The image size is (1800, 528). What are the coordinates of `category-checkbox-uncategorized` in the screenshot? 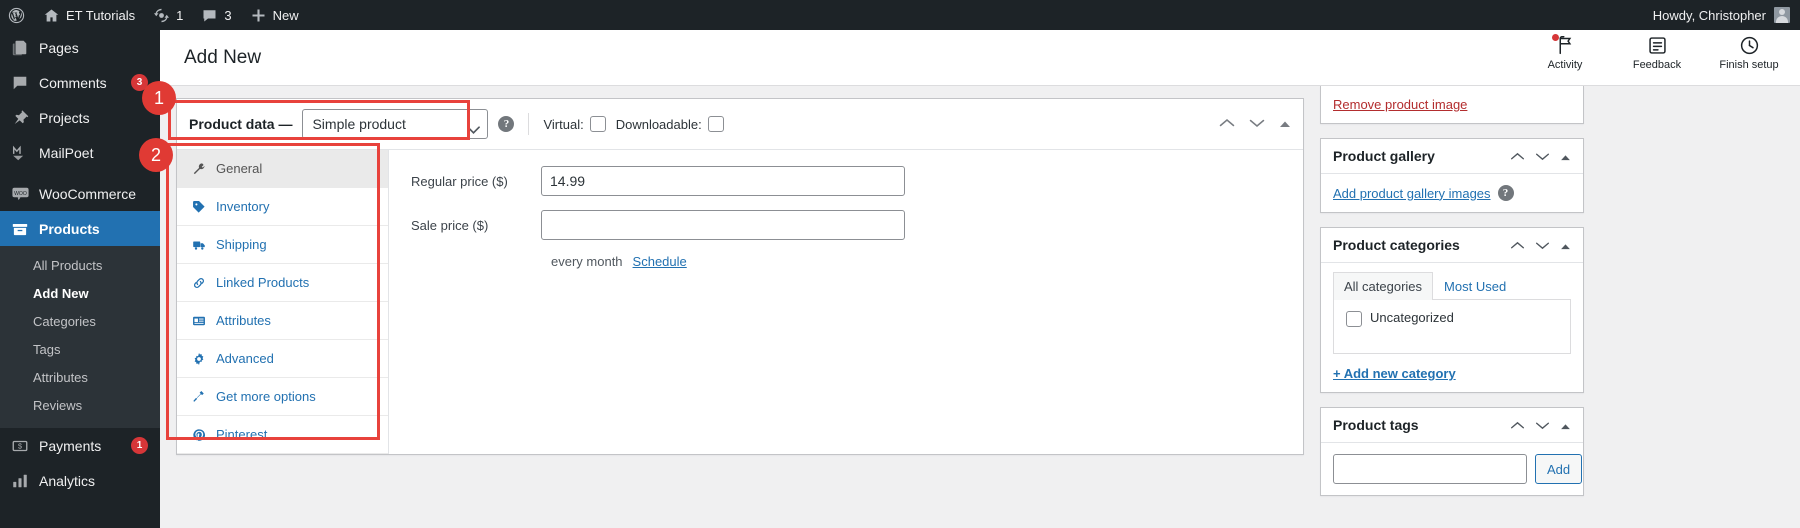 It's located at (1354, 319).